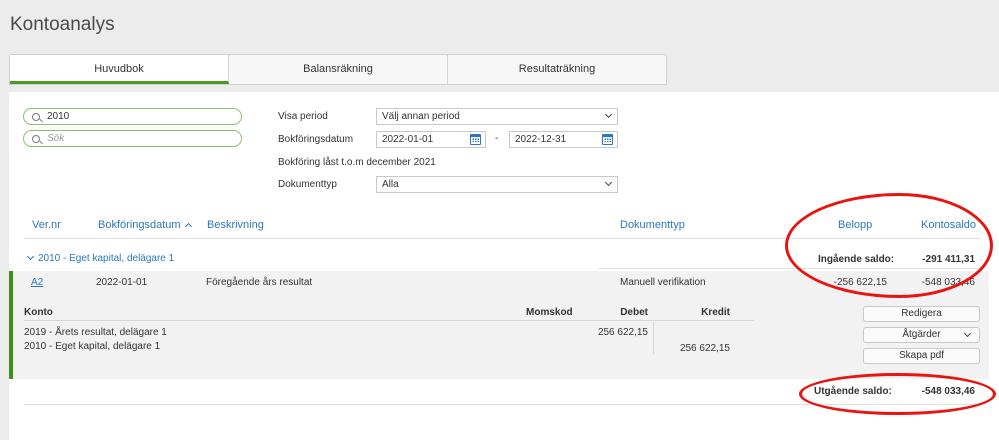 This screenshot has width=999, height=440. What do you see at coordinates (137, 116) in the screenshot?
I see `account-search-input` at bounding box center [137, 116].